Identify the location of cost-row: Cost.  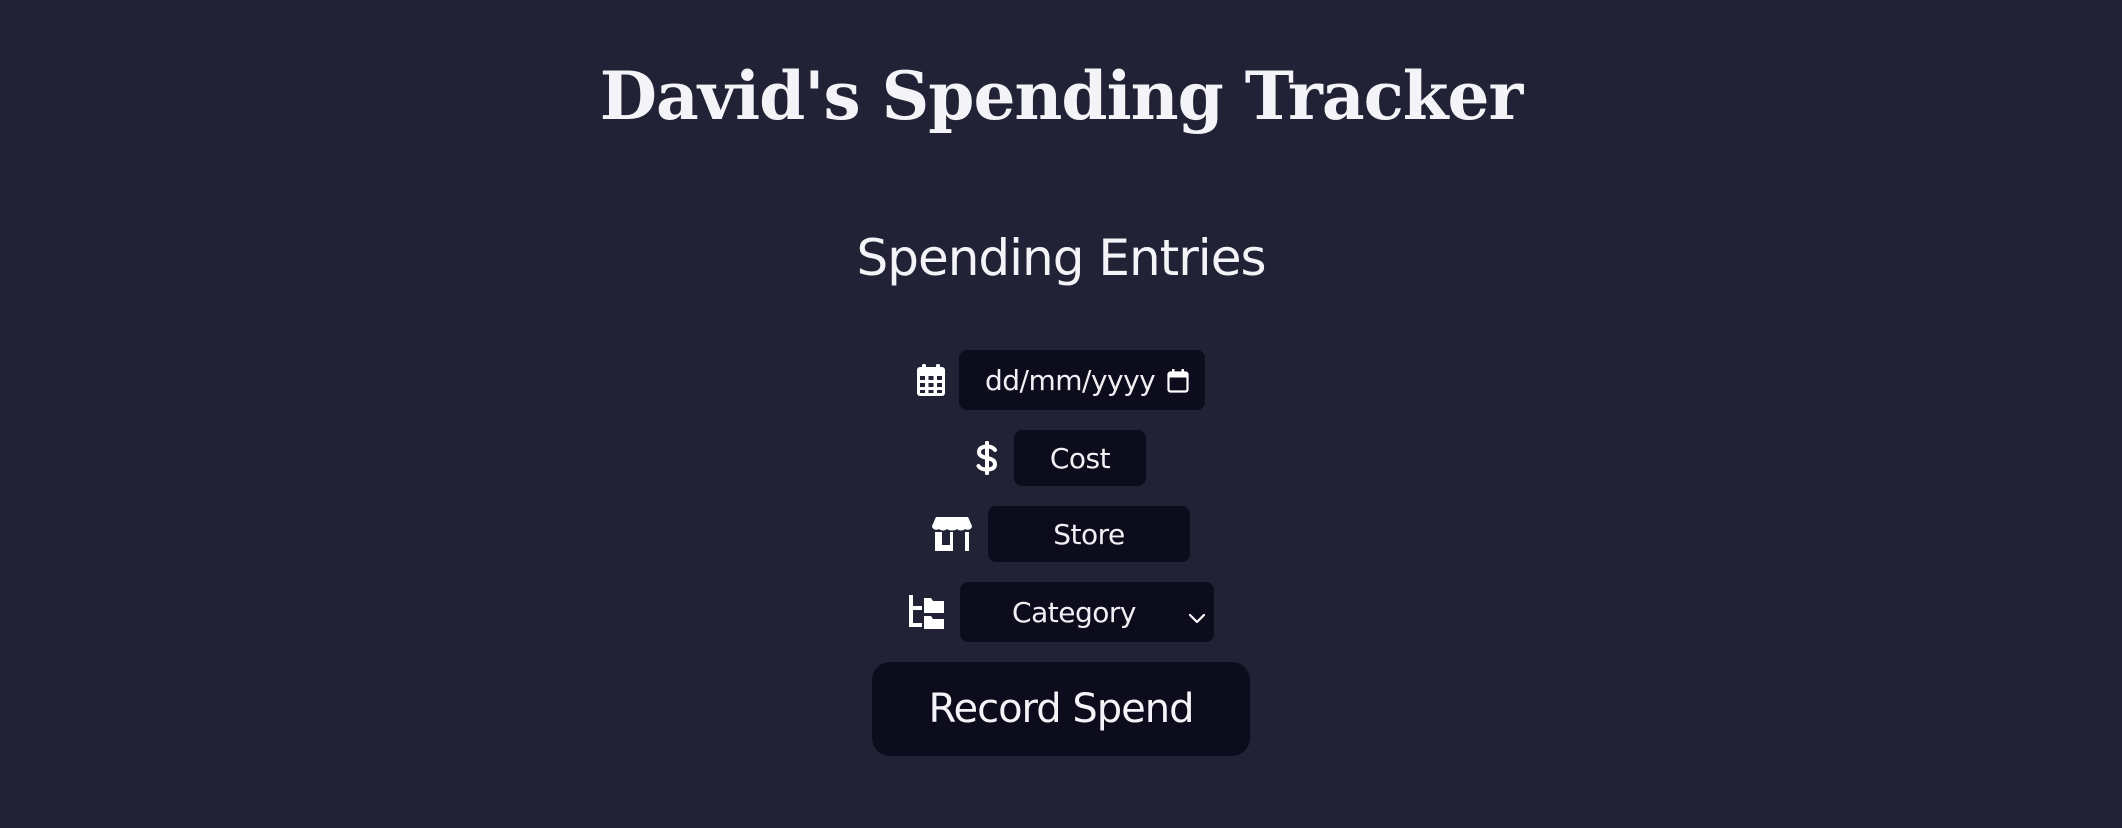
(1061, 458).